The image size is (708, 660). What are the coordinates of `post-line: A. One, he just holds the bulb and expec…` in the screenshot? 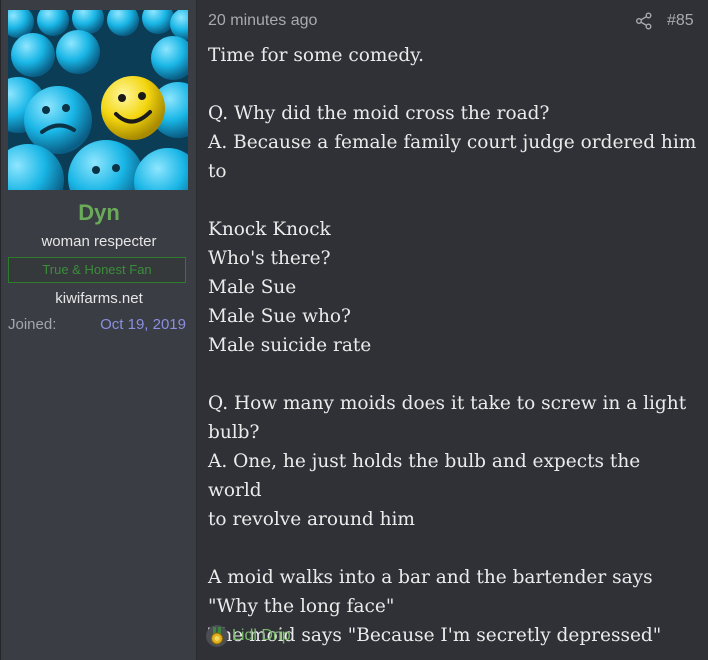 It's located at (424, 476).